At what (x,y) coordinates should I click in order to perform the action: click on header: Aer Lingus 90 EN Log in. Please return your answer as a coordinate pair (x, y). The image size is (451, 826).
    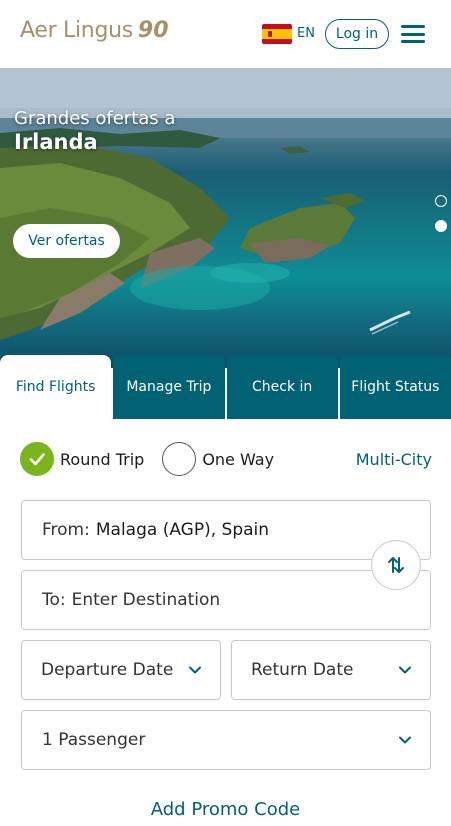
    Looking at the image, I should click on (225, 34).